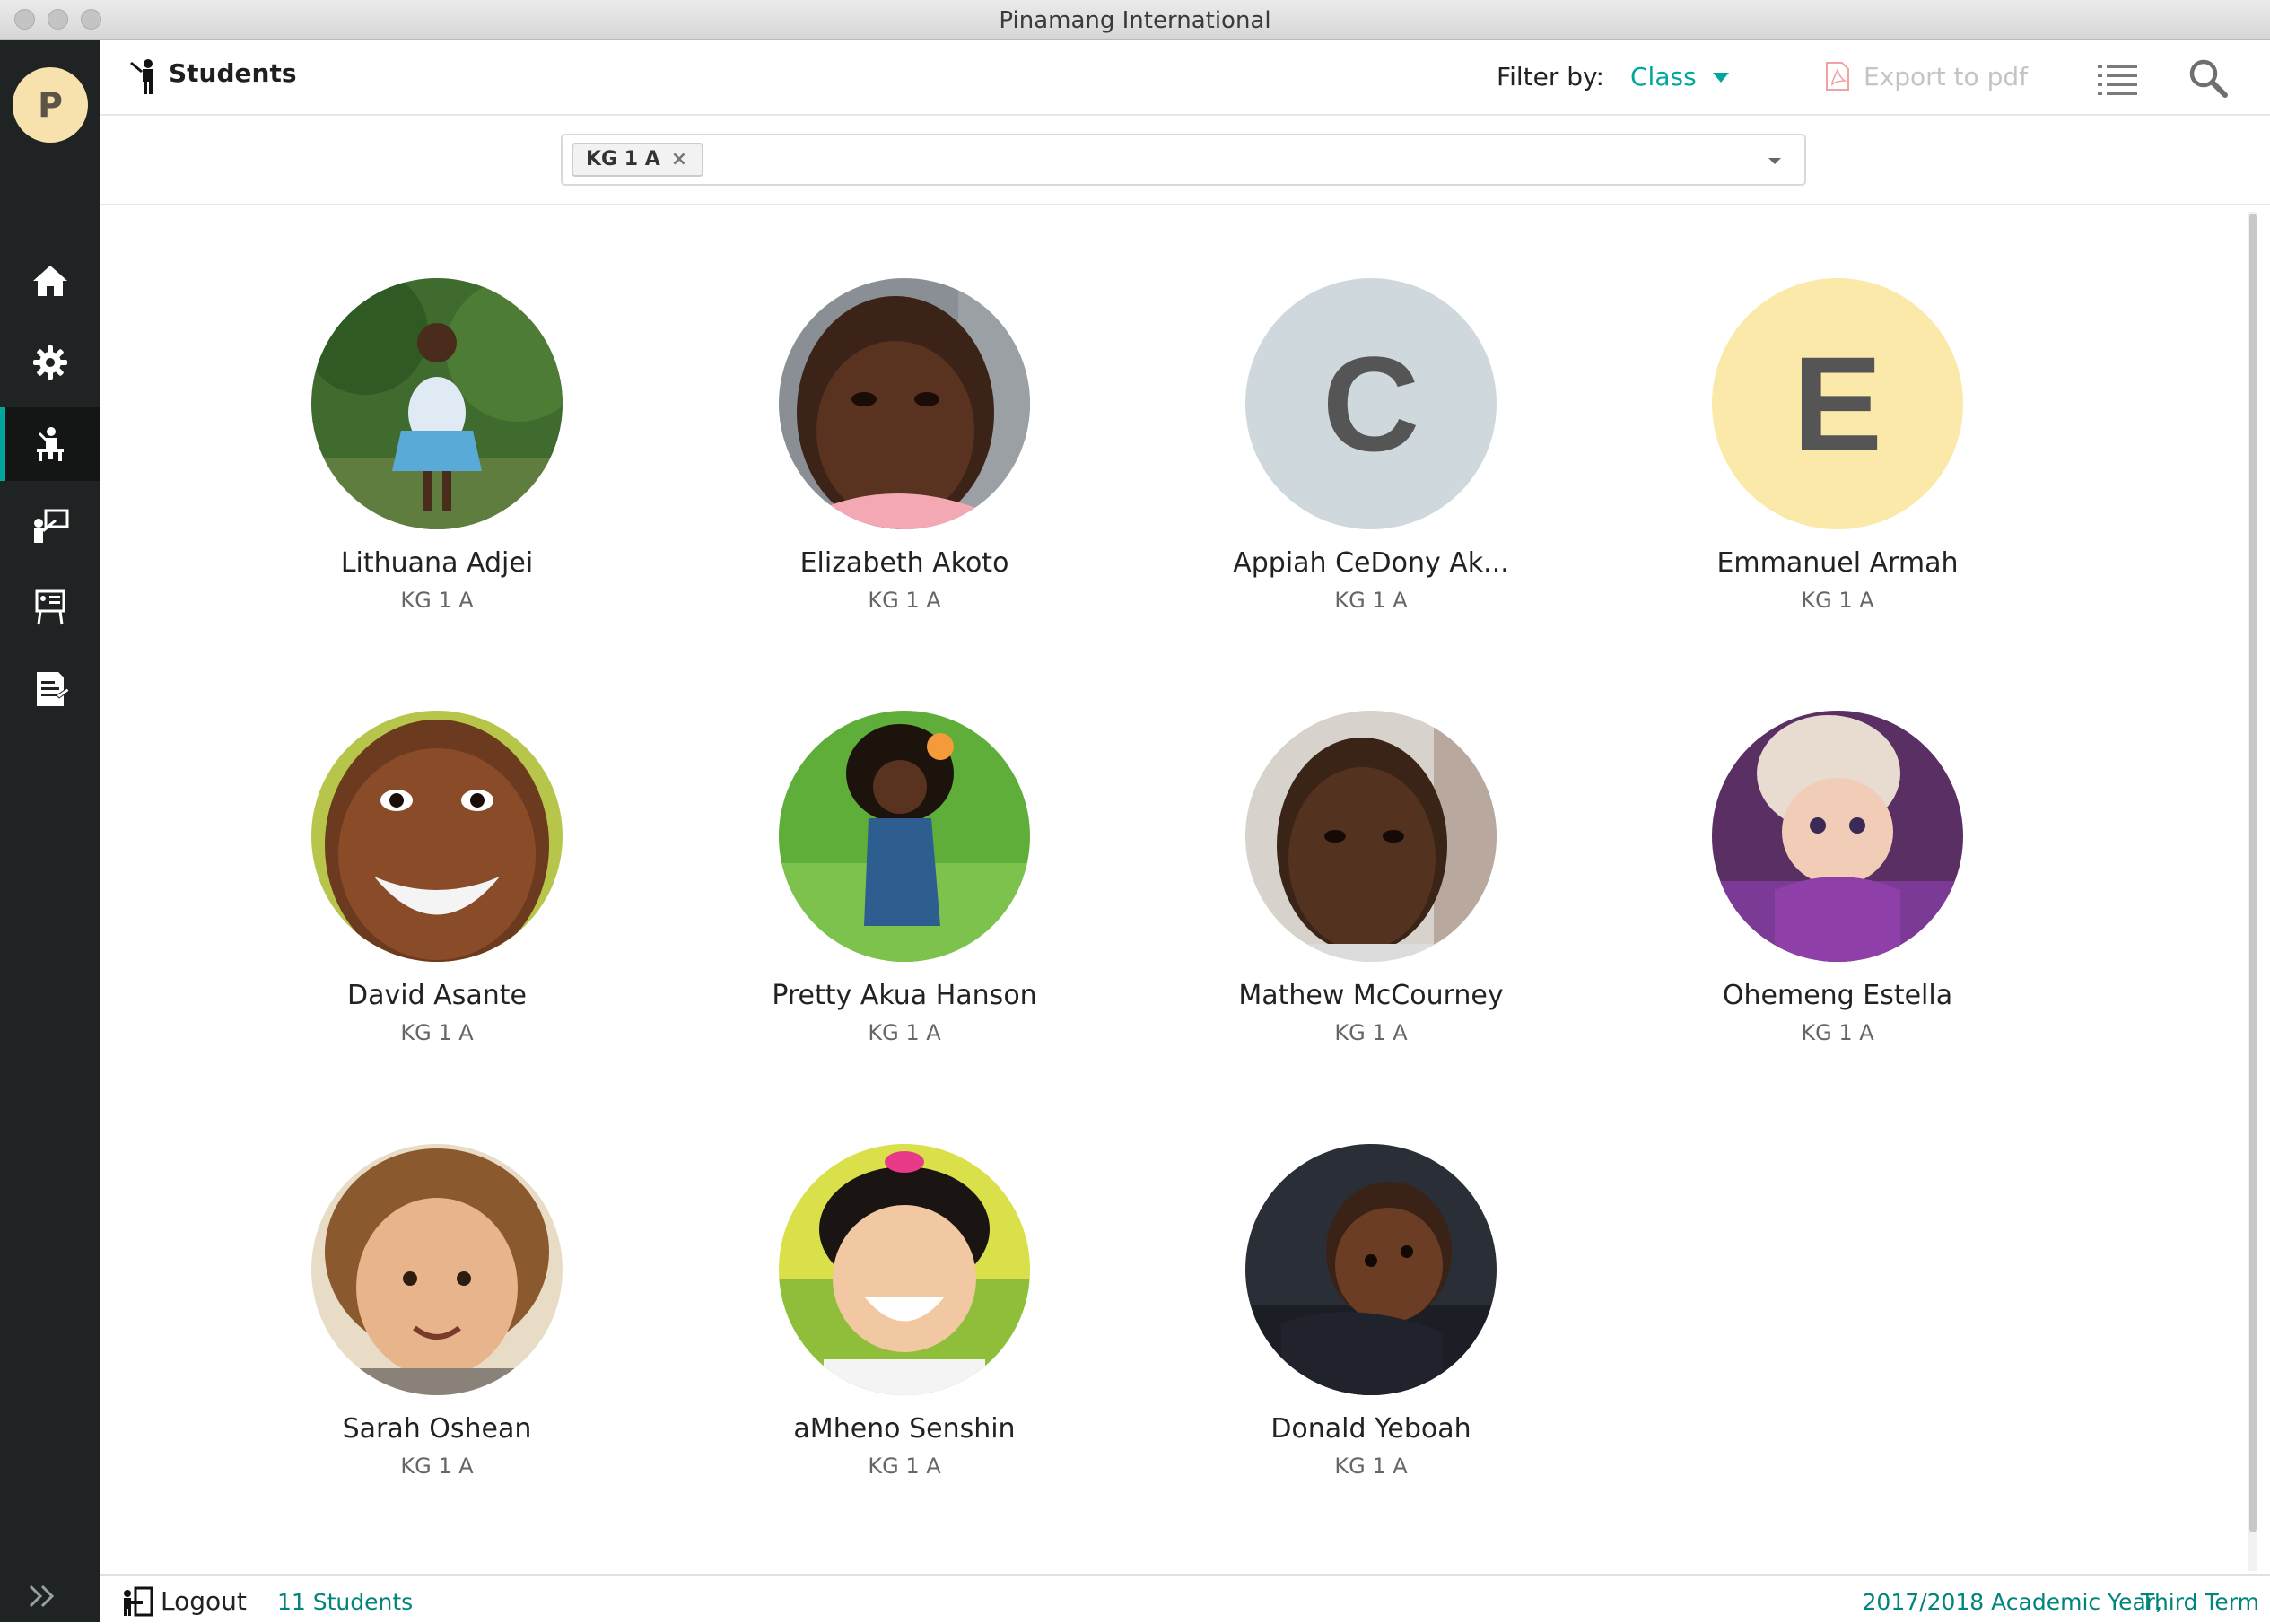 Image resolution: width=2270 pixels, height=1624 pixels. Describe the element at coordinates (437, 563) in the screenshot. I see `student-name: Lithuana Adjei` at that location.